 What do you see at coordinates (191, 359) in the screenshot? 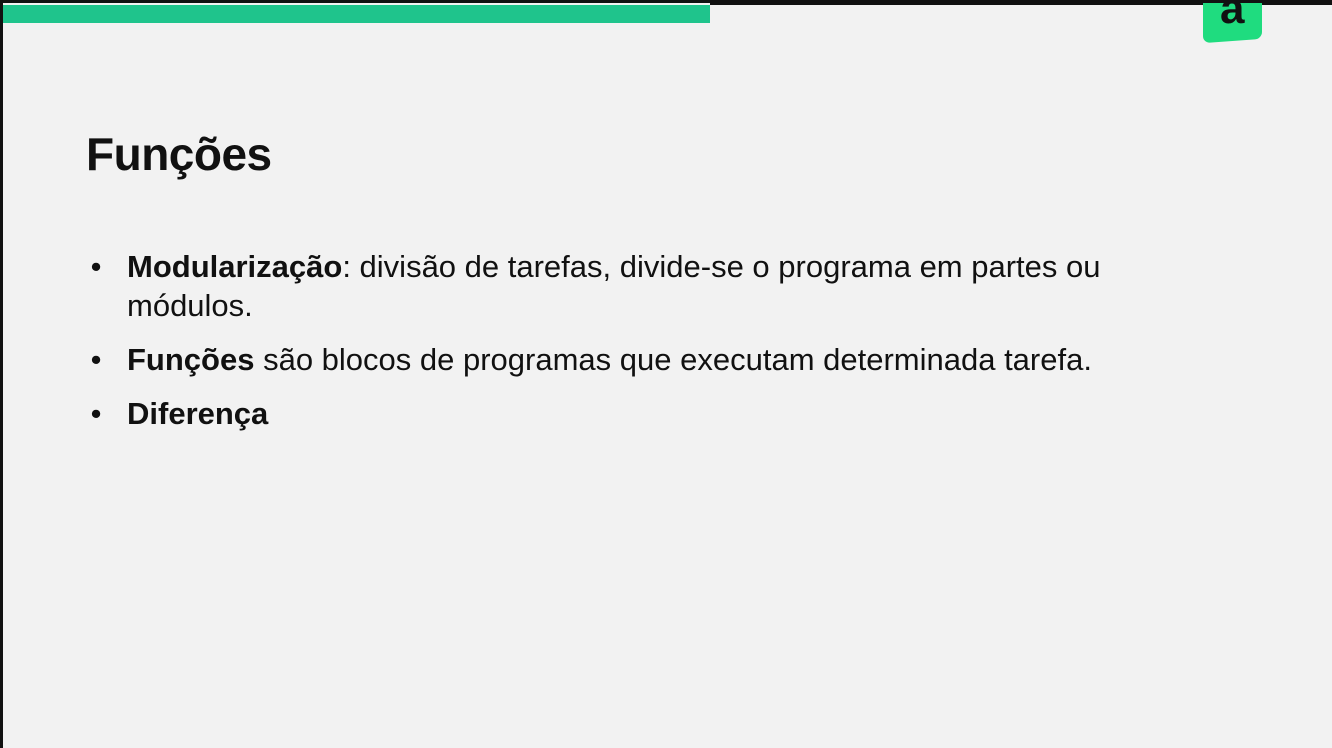
I see `bullet-term: Funções` at bounding box center [191, 359].